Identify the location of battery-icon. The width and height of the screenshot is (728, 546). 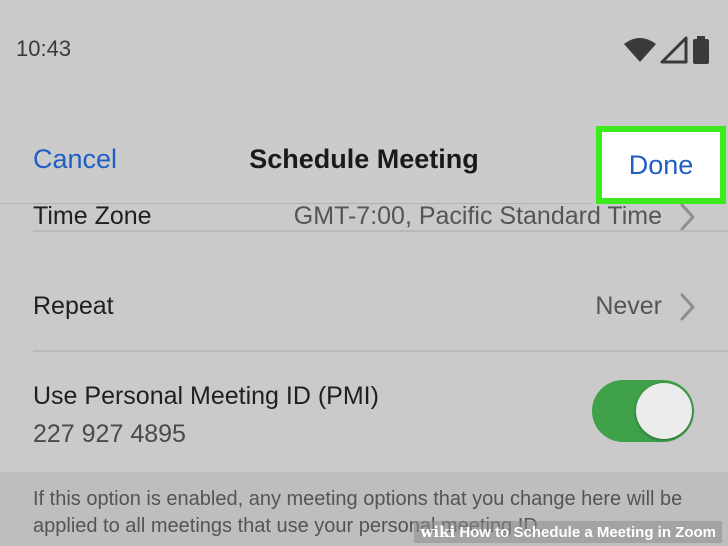
(701, 50).